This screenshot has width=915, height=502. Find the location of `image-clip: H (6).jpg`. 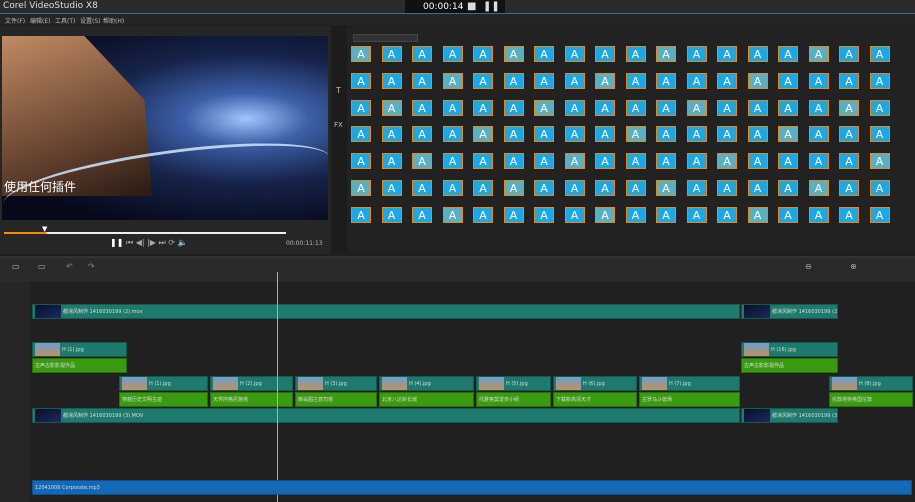

image-clip: H (6).jpg is located at coordinates (595, 383).